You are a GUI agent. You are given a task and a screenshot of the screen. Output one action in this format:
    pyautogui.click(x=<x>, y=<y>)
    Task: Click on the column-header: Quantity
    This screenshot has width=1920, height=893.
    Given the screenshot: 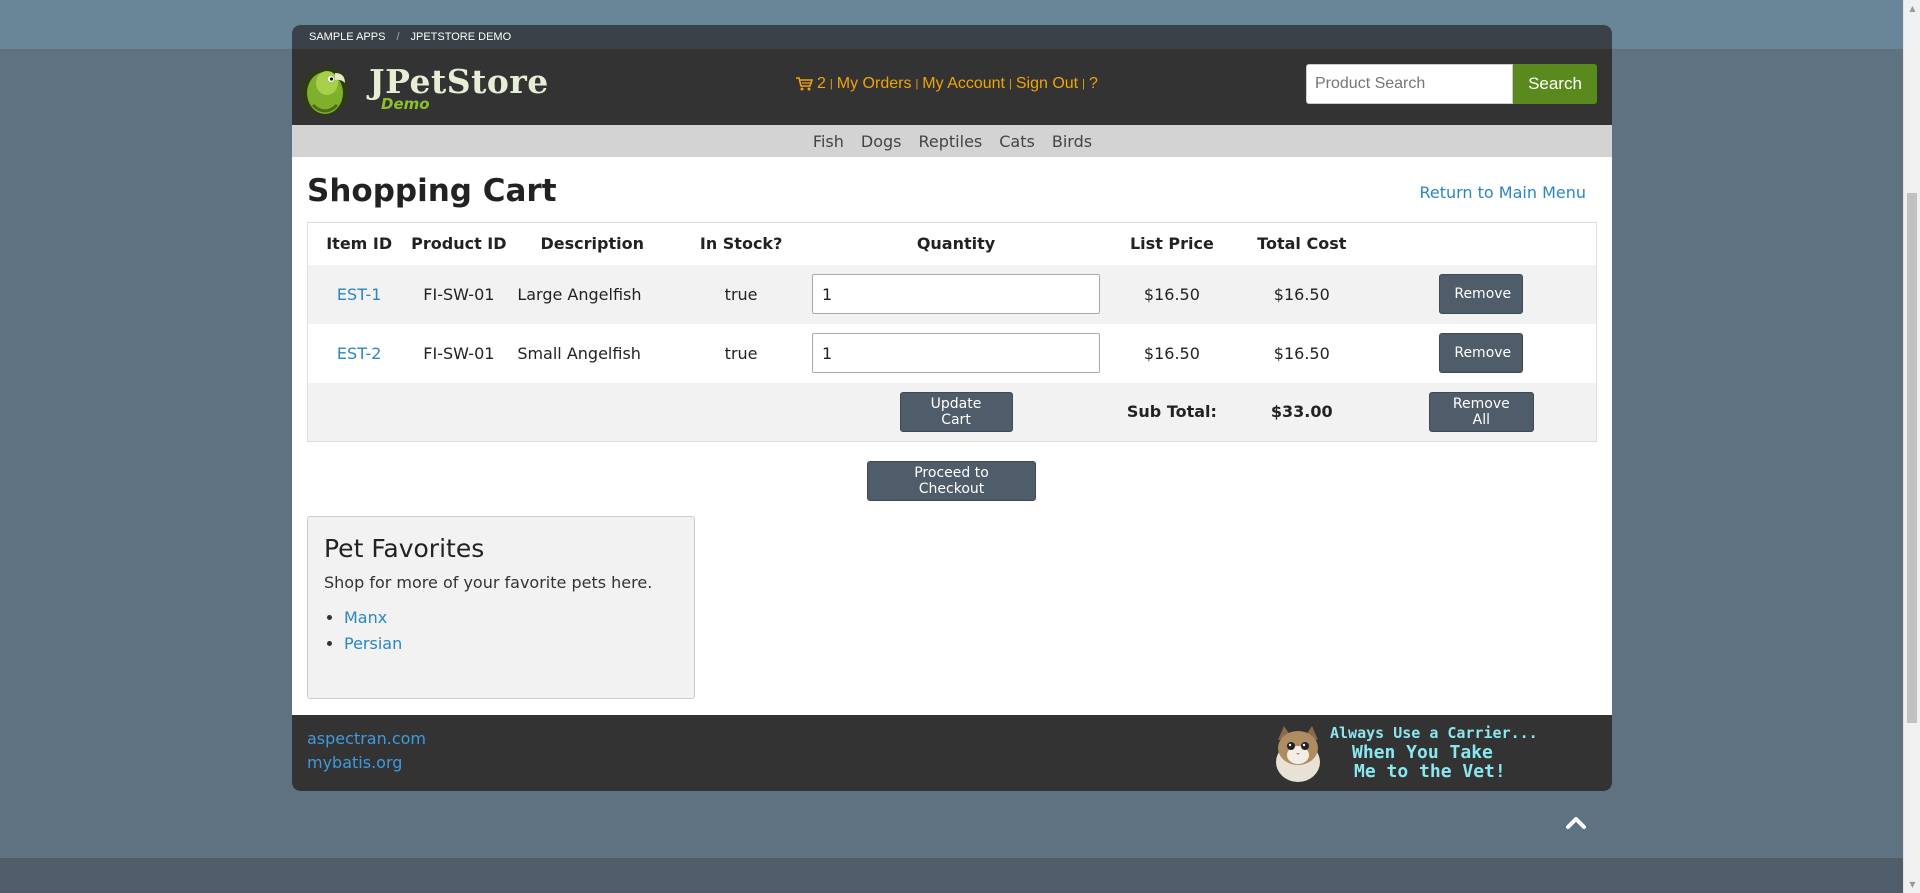 What is the action you would take?
    pyautogui.click(x=956, y=244)
    